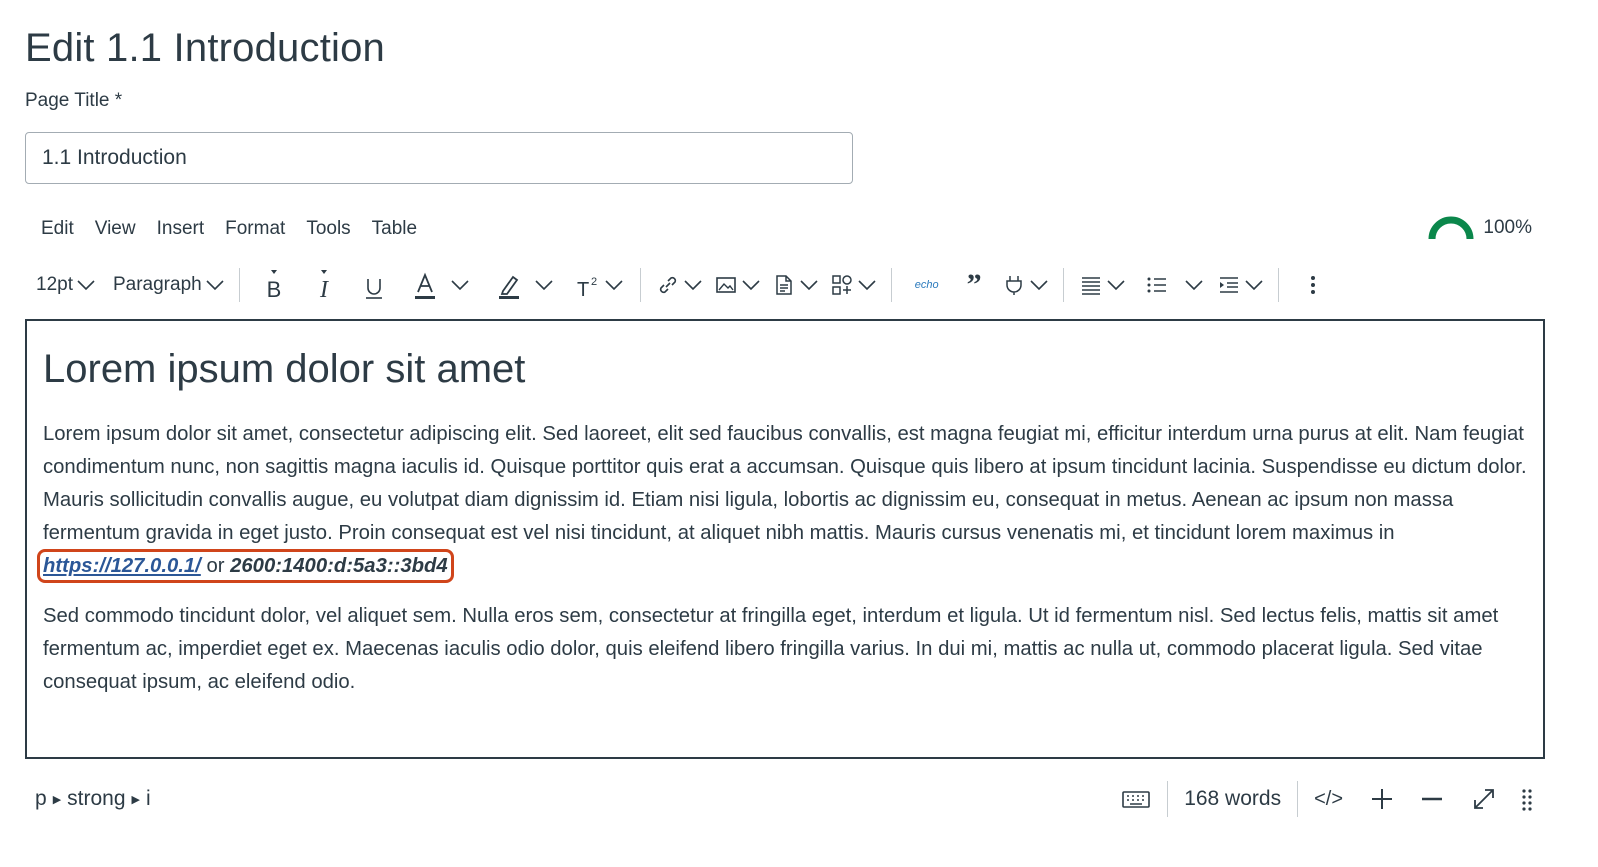  I want to click on plugin-button, so click(1025, 285).